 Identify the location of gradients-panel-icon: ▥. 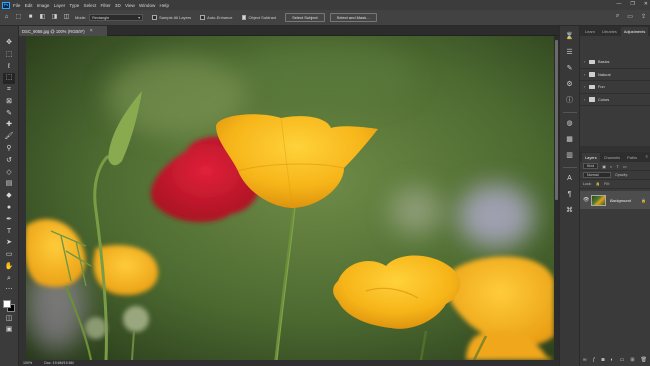
(570, 156).